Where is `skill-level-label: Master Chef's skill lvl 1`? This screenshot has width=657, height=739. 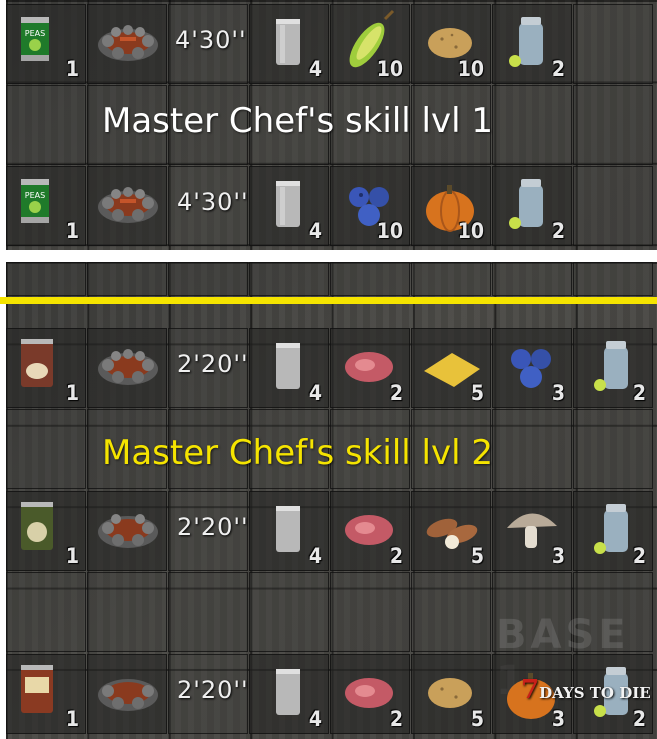 skill-level-label: Master Chef's skill lvl 1 is located at coordinates (297, 121).